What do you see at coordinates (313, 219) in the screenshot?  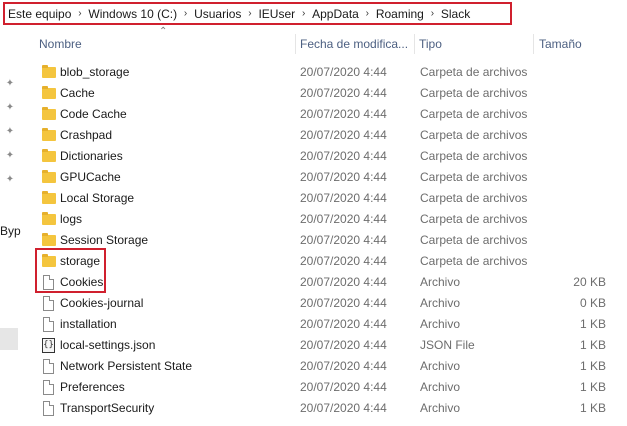 I see `file-row: logs 20/07/2020 4:44 Carpeta de archivos` at bounding box center [313, 219].